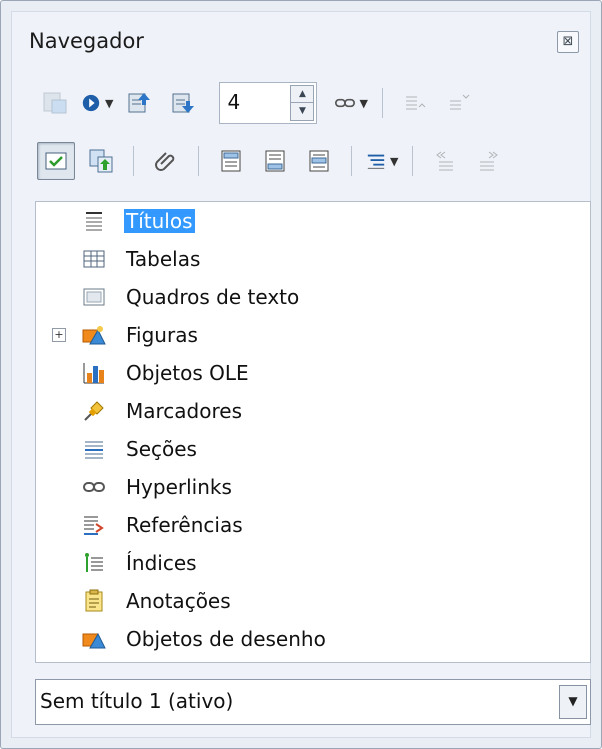 The height and width of the screenshot is (749, 602). What do you see at coordinates (184, 411) in the screenshot?
I see `tree-item-label: Marcadores` at bounding box center [184, 411].